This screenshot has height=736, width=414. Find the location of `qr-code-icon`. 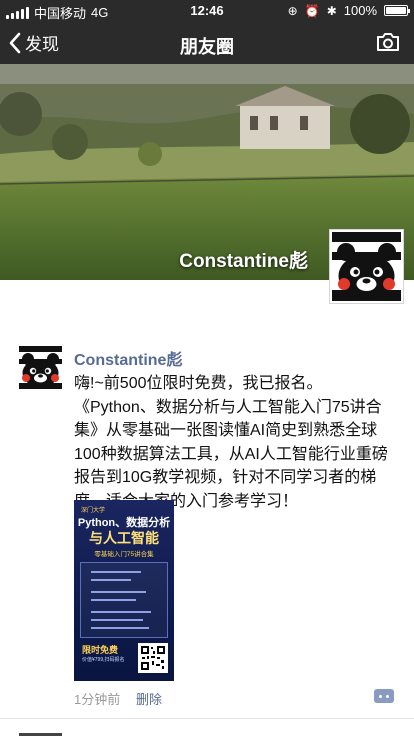

qr-code-icon is located at coordinates (153, 658).